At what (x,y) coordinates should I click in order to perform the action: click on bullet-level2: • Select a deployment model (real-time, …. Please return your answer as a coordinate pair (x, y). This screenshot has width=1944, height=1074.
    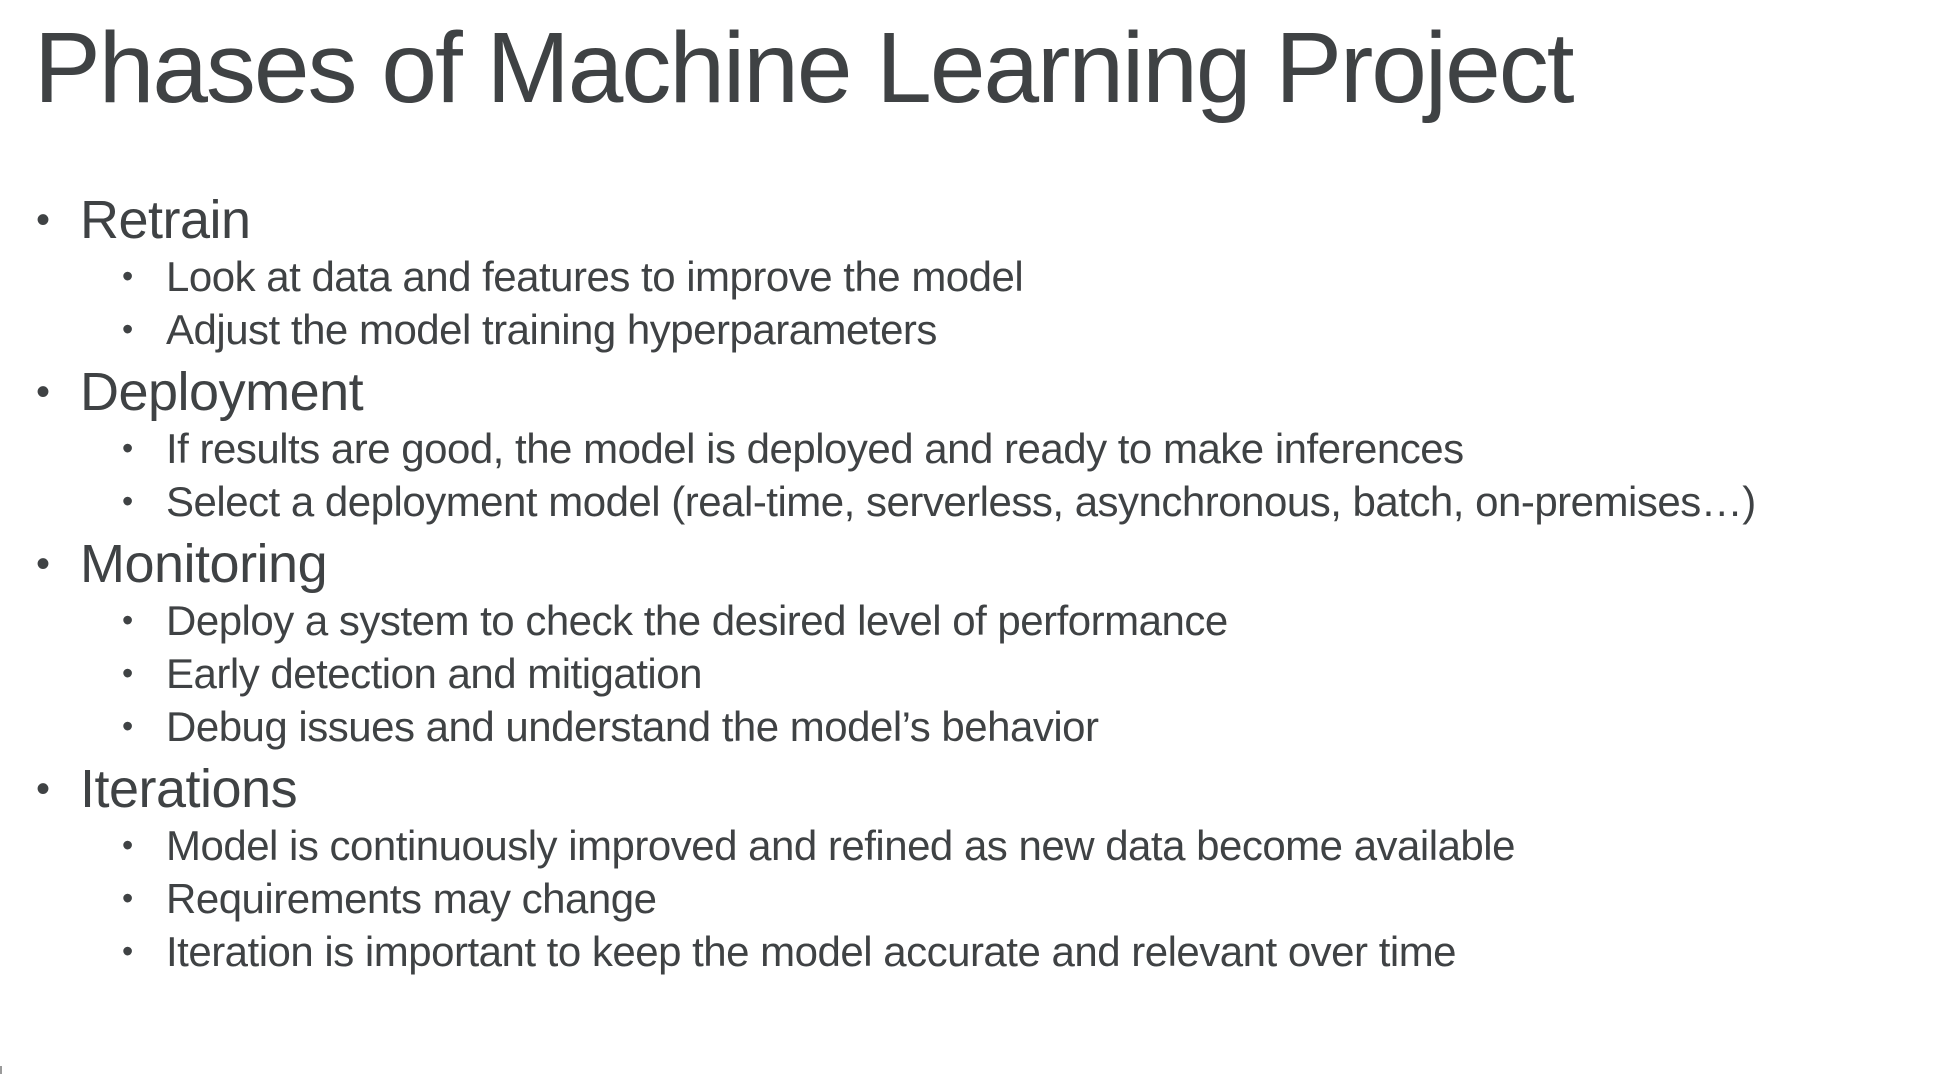
    Looking at the image, I should click on (974, 501).